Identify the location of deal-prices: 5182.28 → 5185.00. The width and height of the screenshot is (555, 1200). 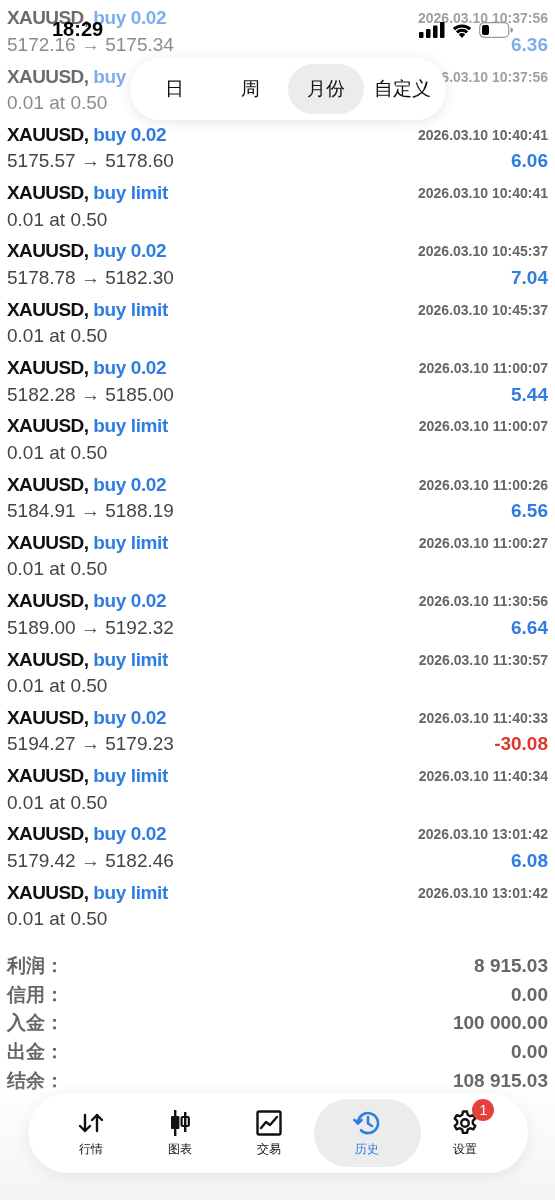
(90, 394).